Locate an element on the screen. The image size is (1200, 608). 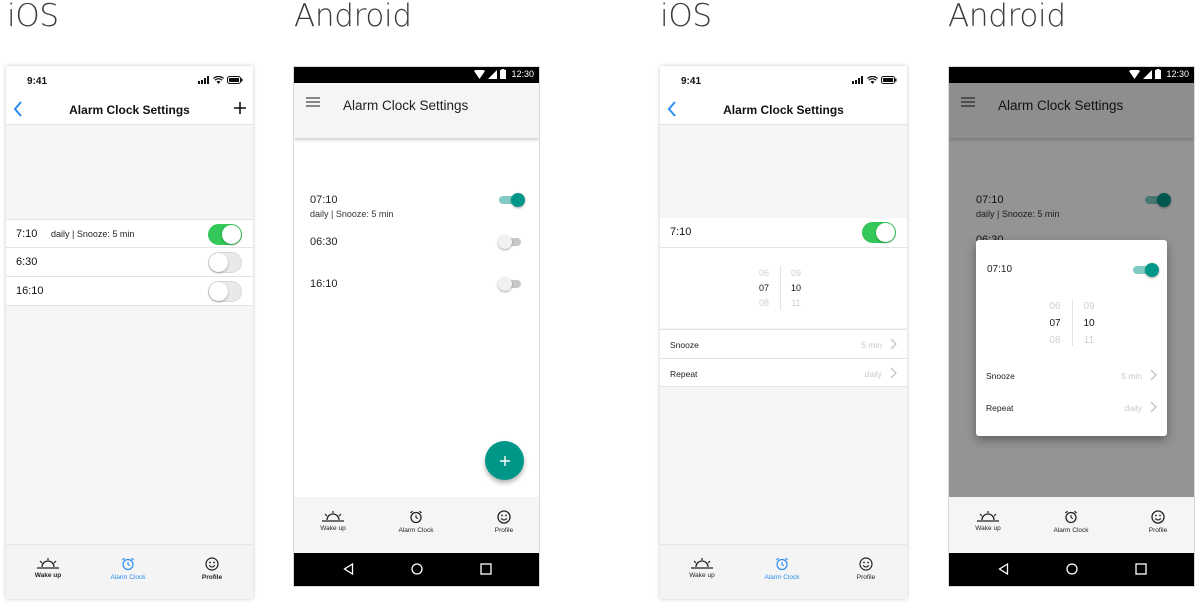
platform-label-ios: iOS is located at coordinates (686, 17).